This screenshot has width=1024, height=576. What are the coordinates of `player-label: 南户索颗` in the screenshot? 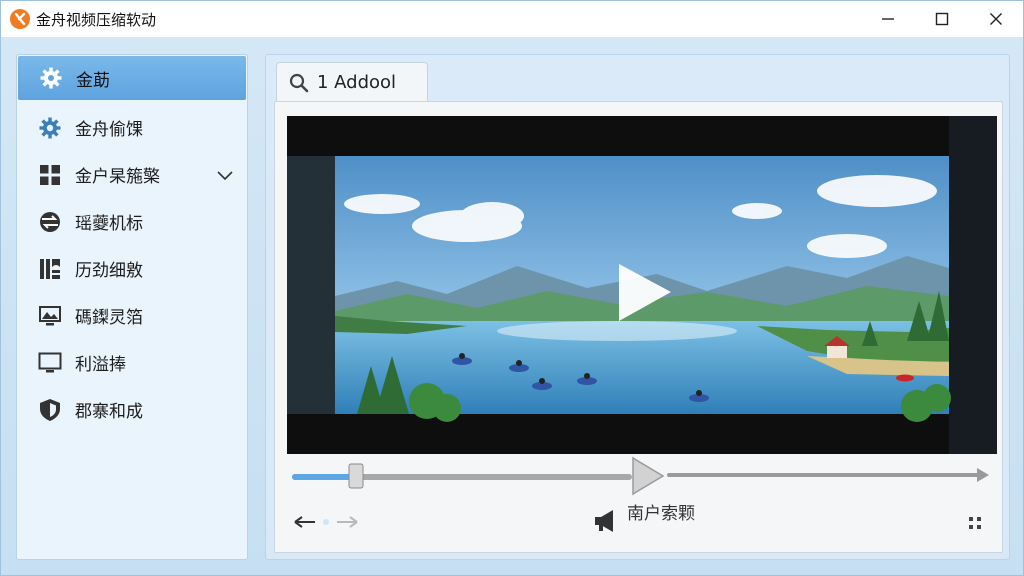 It's located at (661, 514).